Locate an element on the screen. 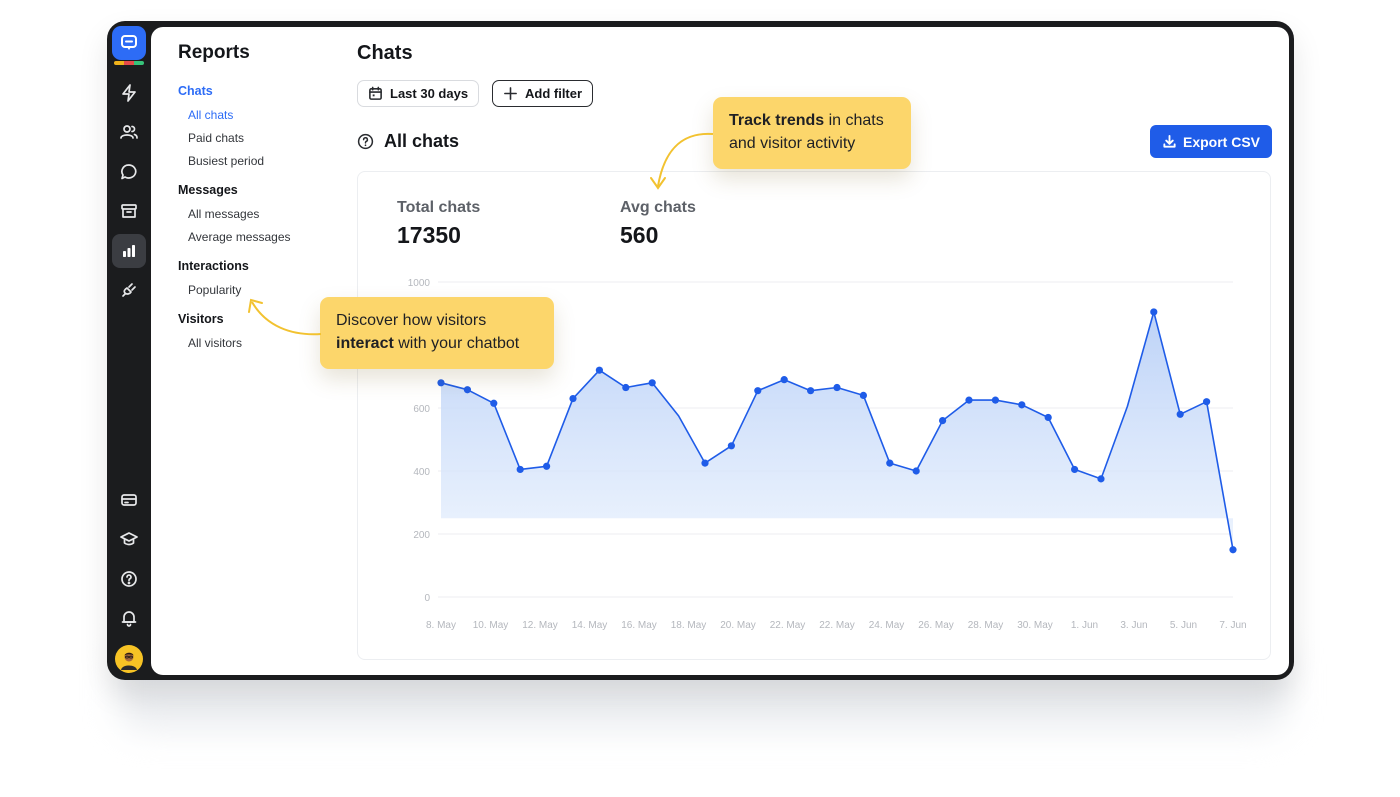  export-csv-button: Export CSV is located at coordinates (1211, 141).